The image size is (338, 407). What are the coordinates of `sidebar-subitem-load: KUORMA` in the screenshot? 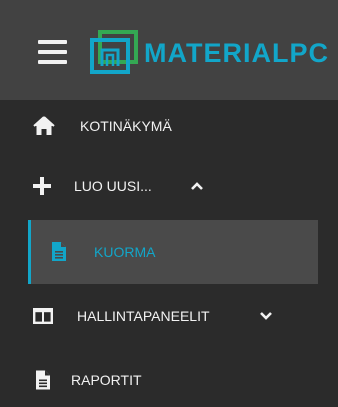 It's located at (173, 252).